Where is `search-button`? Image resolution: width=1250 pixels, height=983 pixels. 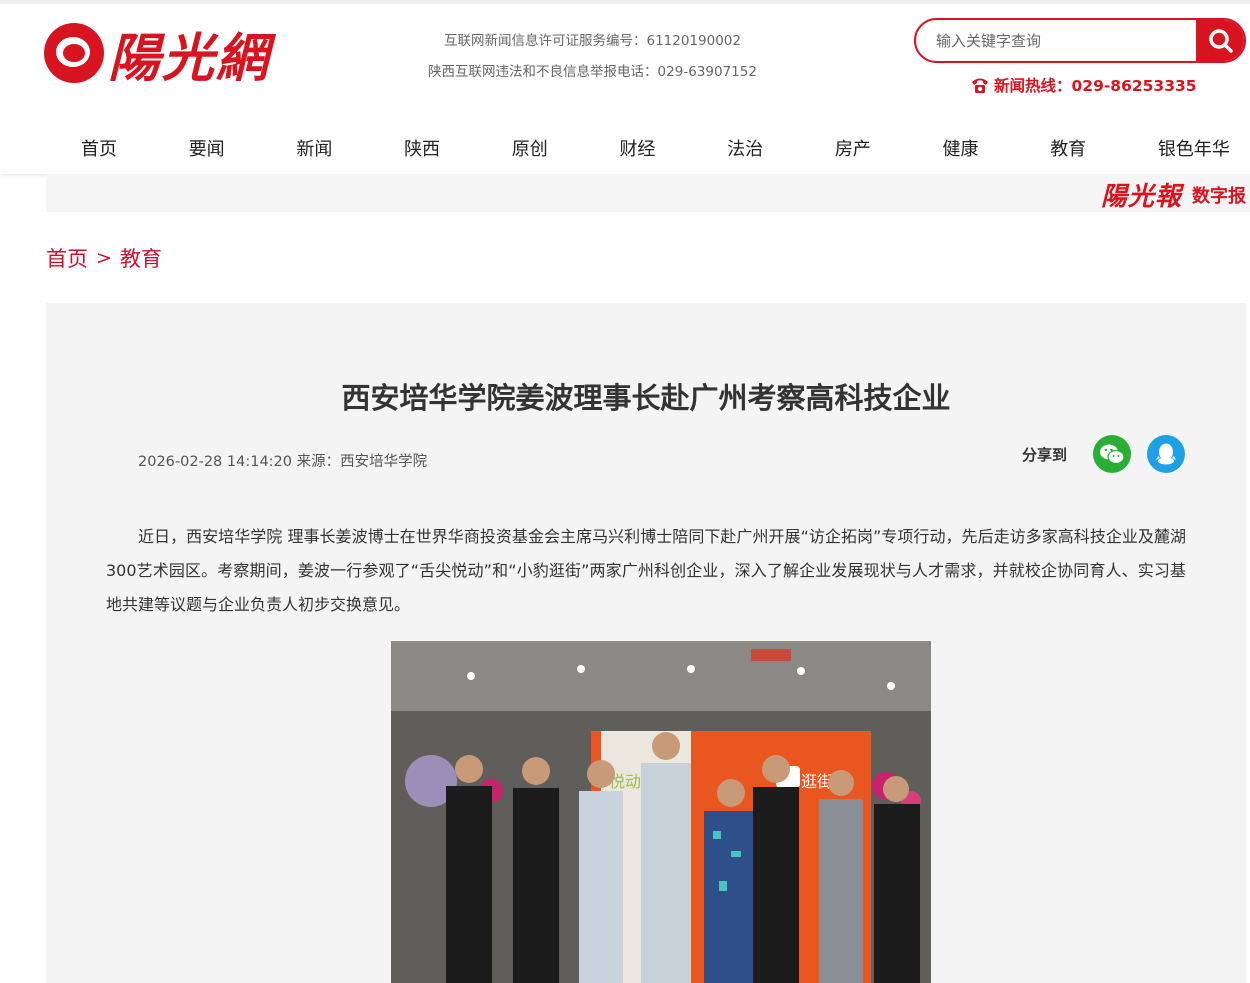 search-button is located at coordinates (1220, 40).